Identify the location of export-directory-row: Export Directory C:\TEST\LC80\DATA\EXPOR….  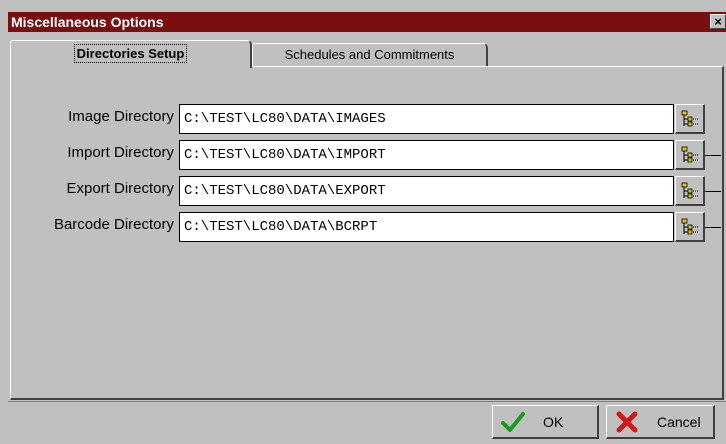
(363, 191).